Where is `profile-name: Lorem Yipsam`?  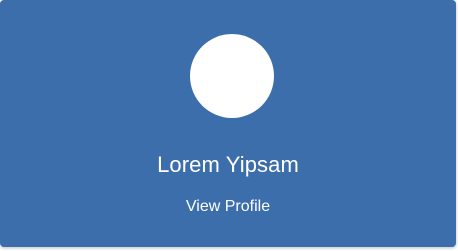
profile-name: Lorem Yipsam is located at coordinates (228, 164).